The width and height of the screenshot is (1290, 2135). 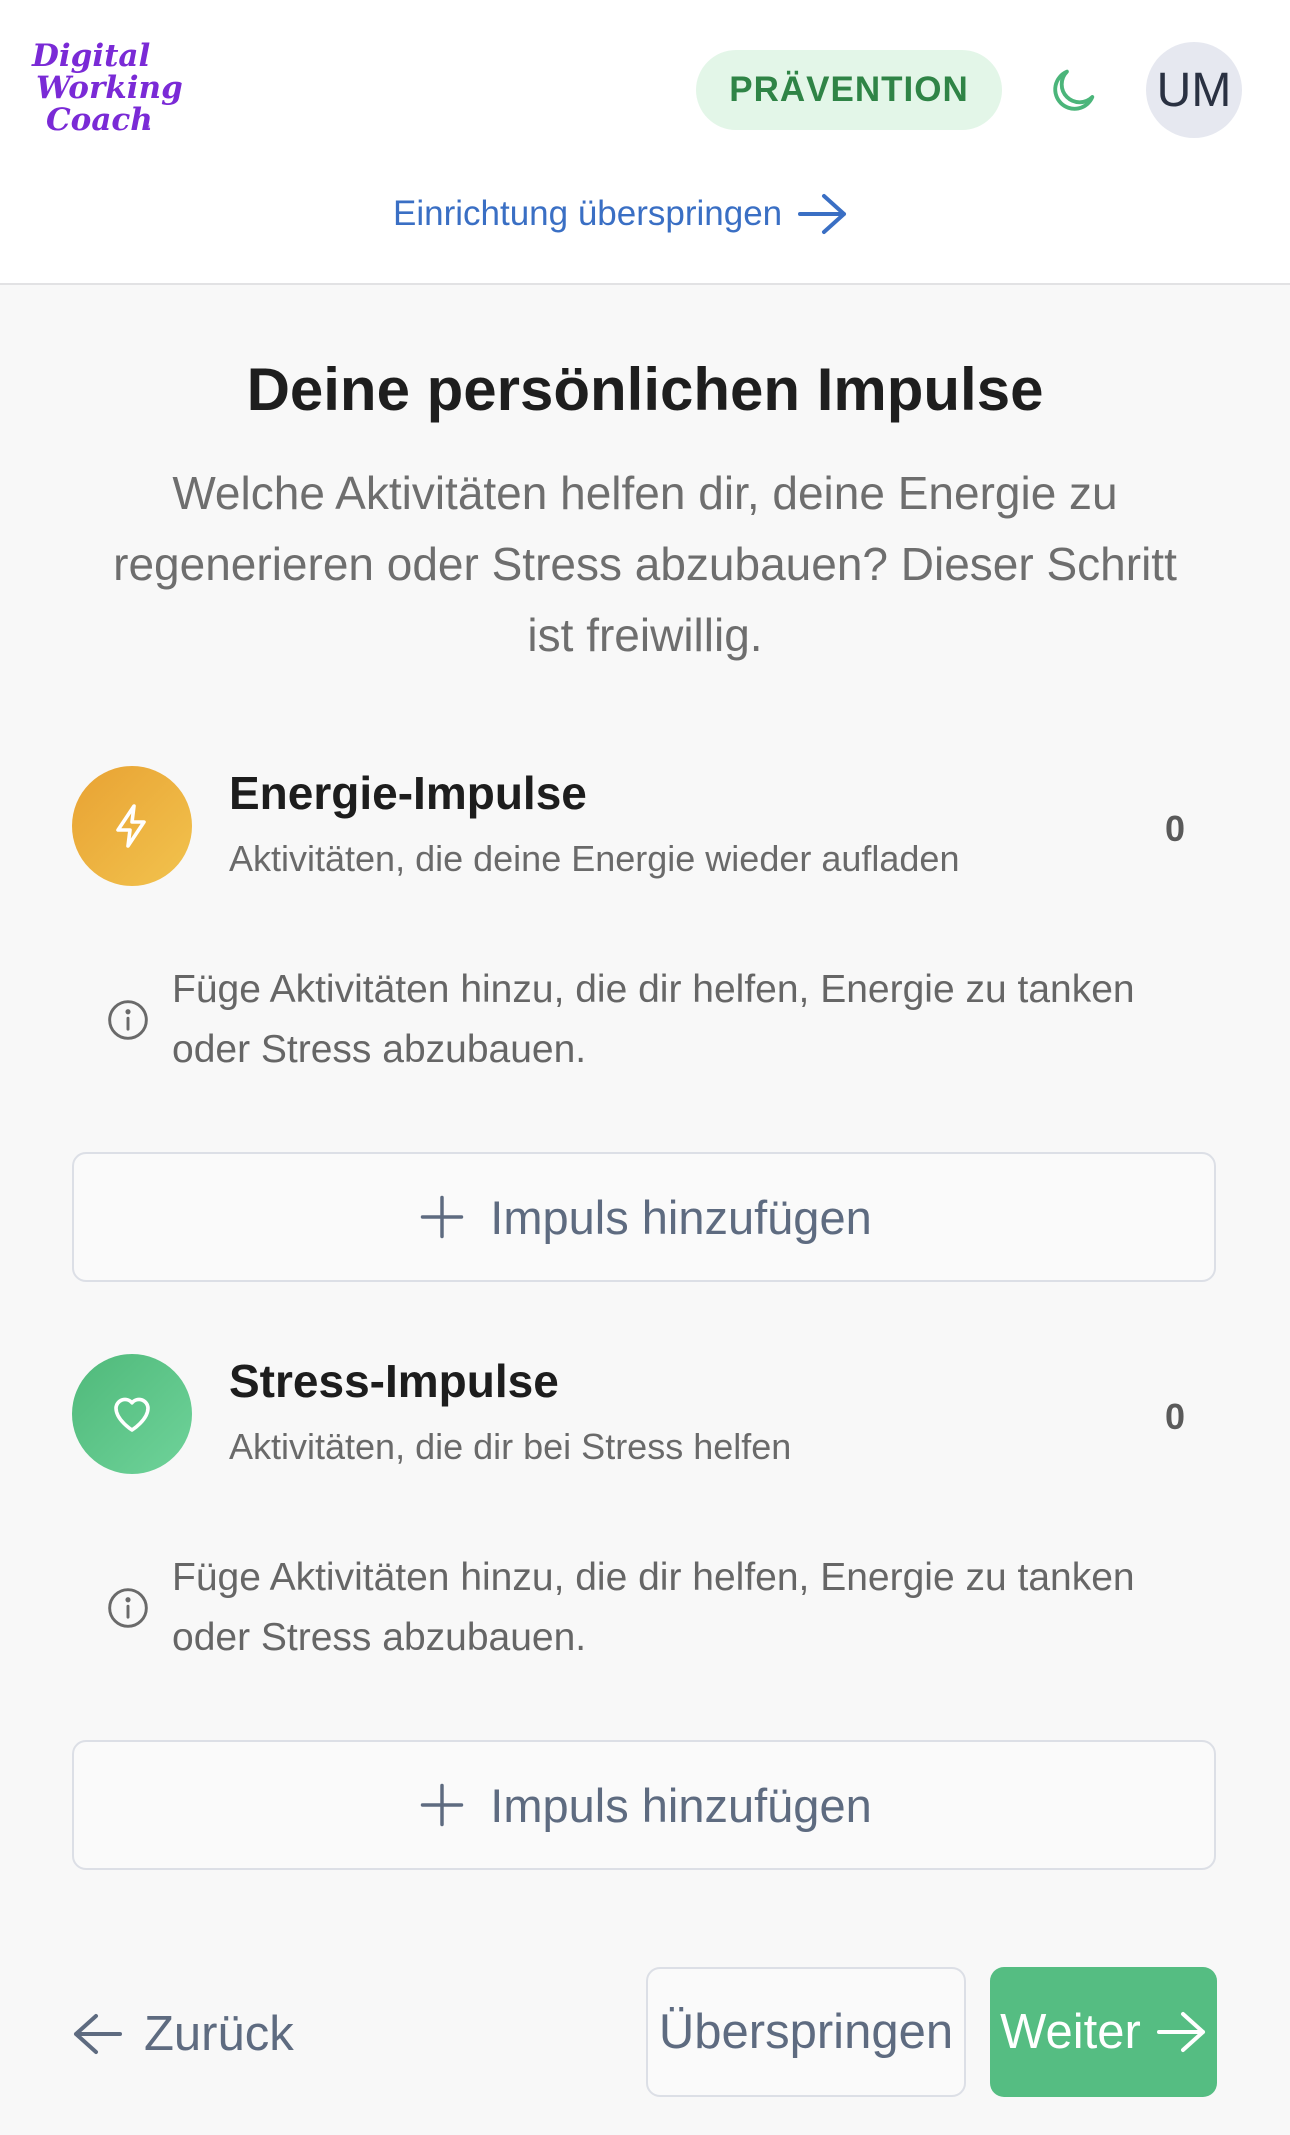 I want to click on moon-icon, so click(x=1074, y=90).